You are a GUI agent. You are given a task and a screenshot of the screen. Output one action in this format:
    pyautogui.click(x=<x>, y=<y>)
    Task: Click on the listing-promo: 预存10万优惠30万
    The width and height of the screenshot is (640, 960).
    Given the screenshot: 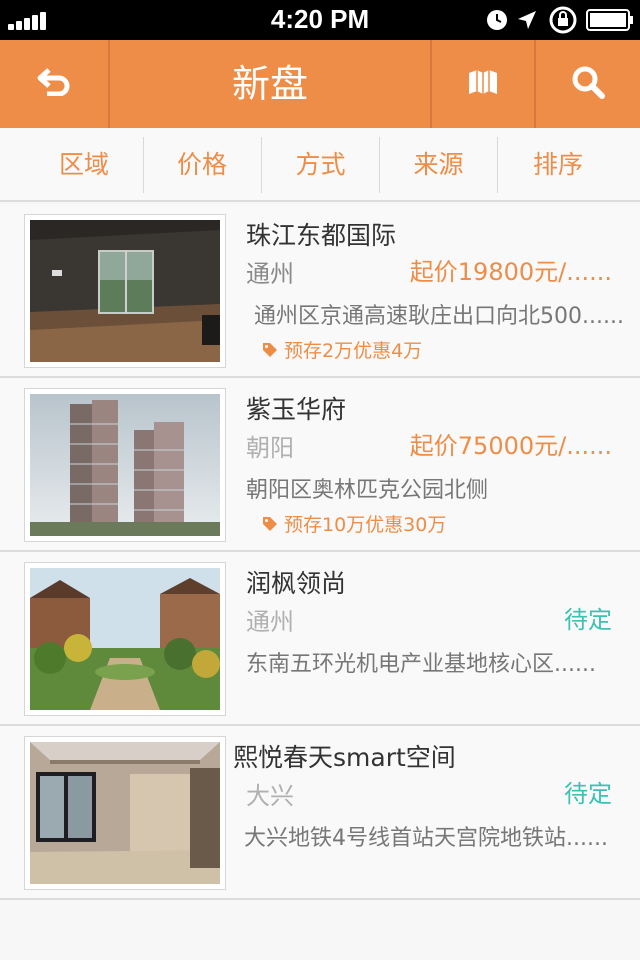 What is the action you would take?
    pyautogui.click(x=354, y=523)
    